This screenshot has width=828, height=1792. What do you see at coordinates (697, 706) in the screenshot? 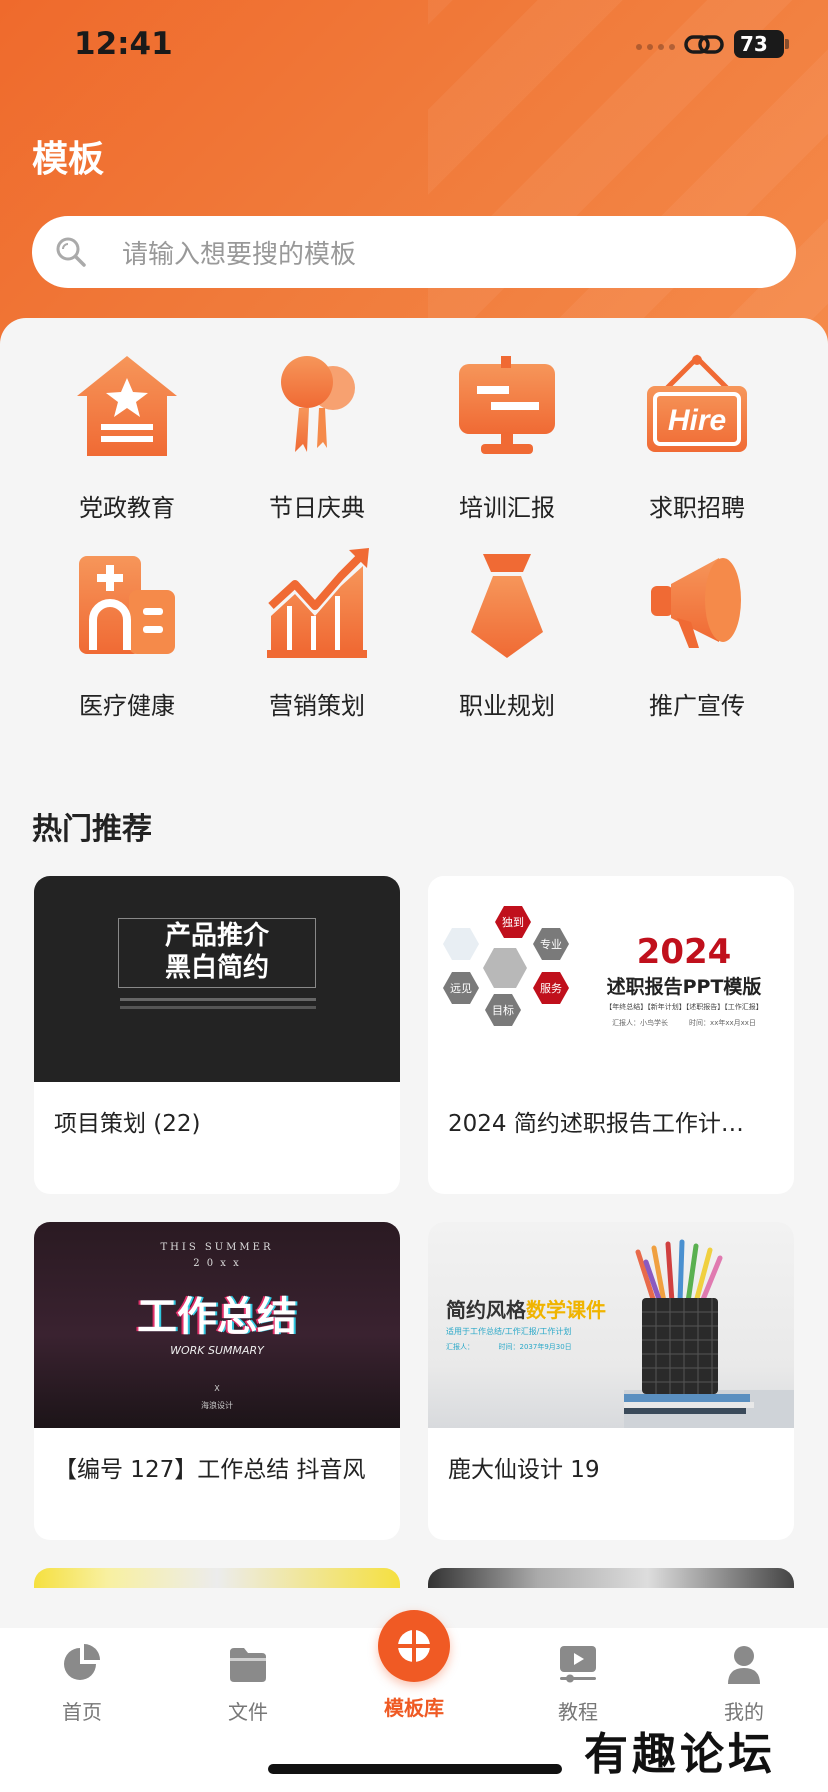
I see `category-label: 推广宣传` at bounding box center [697, 706].